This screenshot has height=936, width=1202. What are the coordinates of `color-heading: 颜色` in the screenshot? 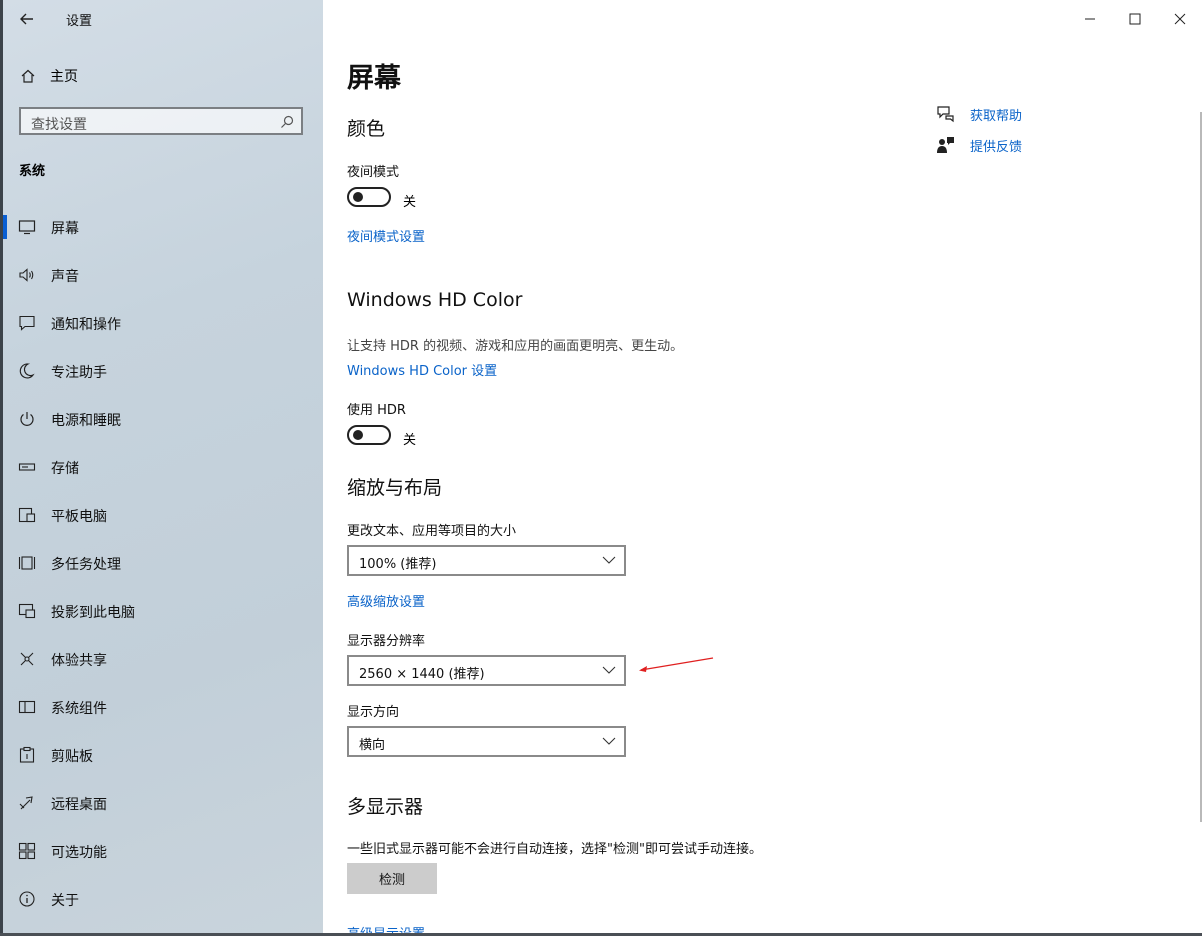 It's located at (366, 129).